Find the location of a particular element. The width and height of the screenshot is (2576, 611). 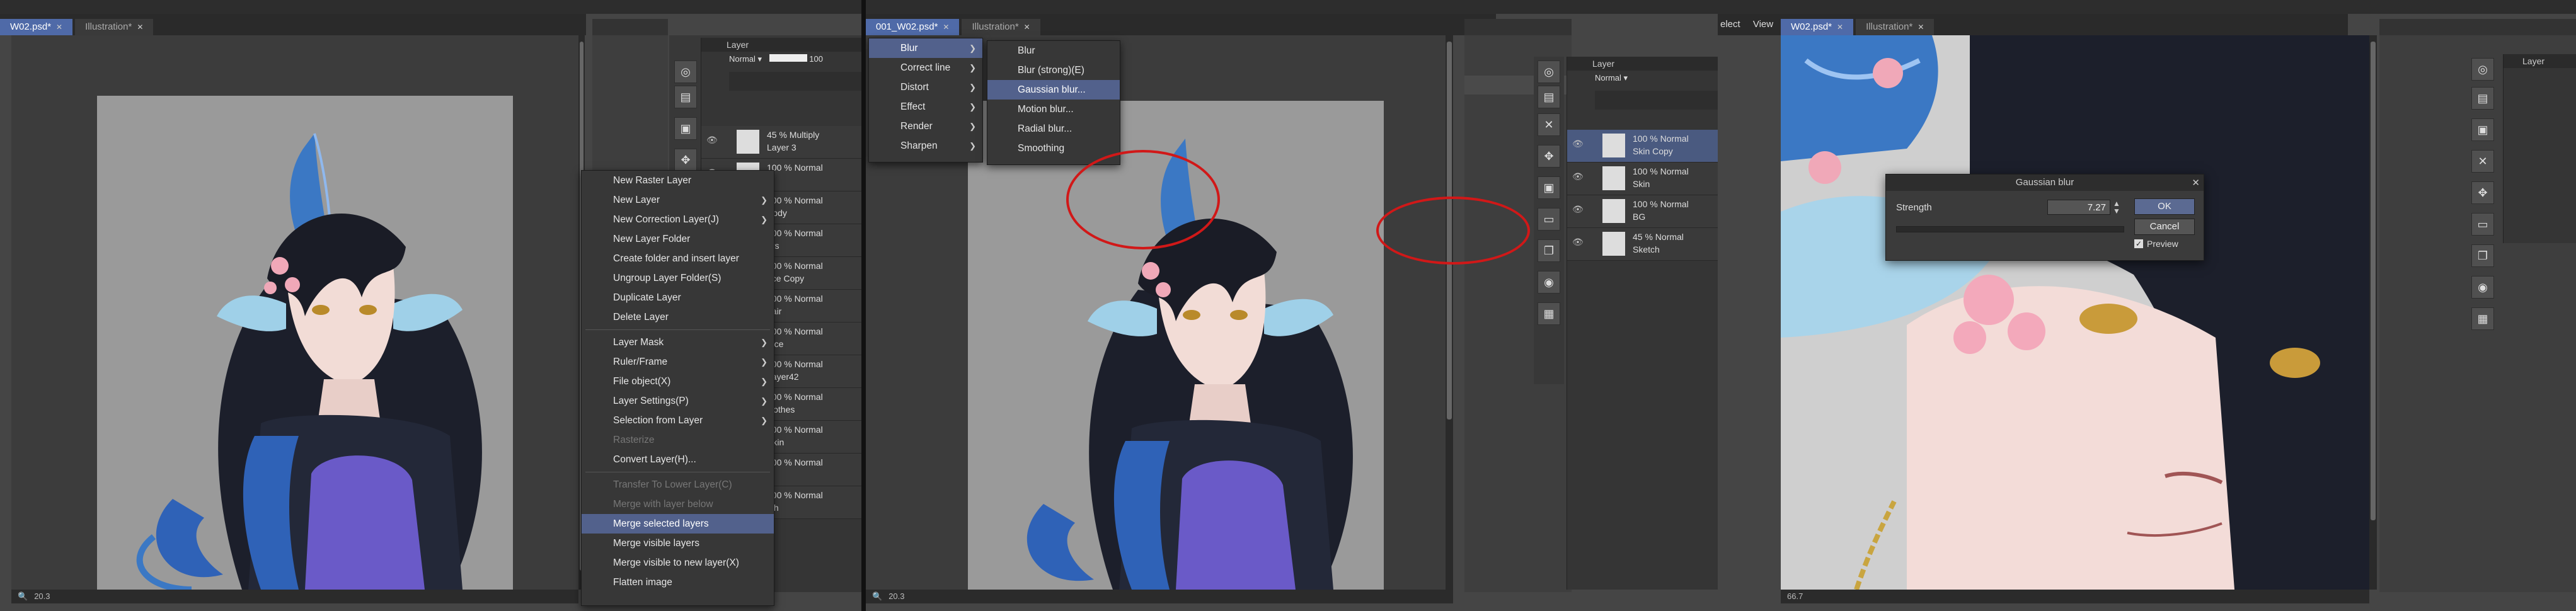

blend-mode-select: Normal ▾ is located at coordinates (1611, 78).